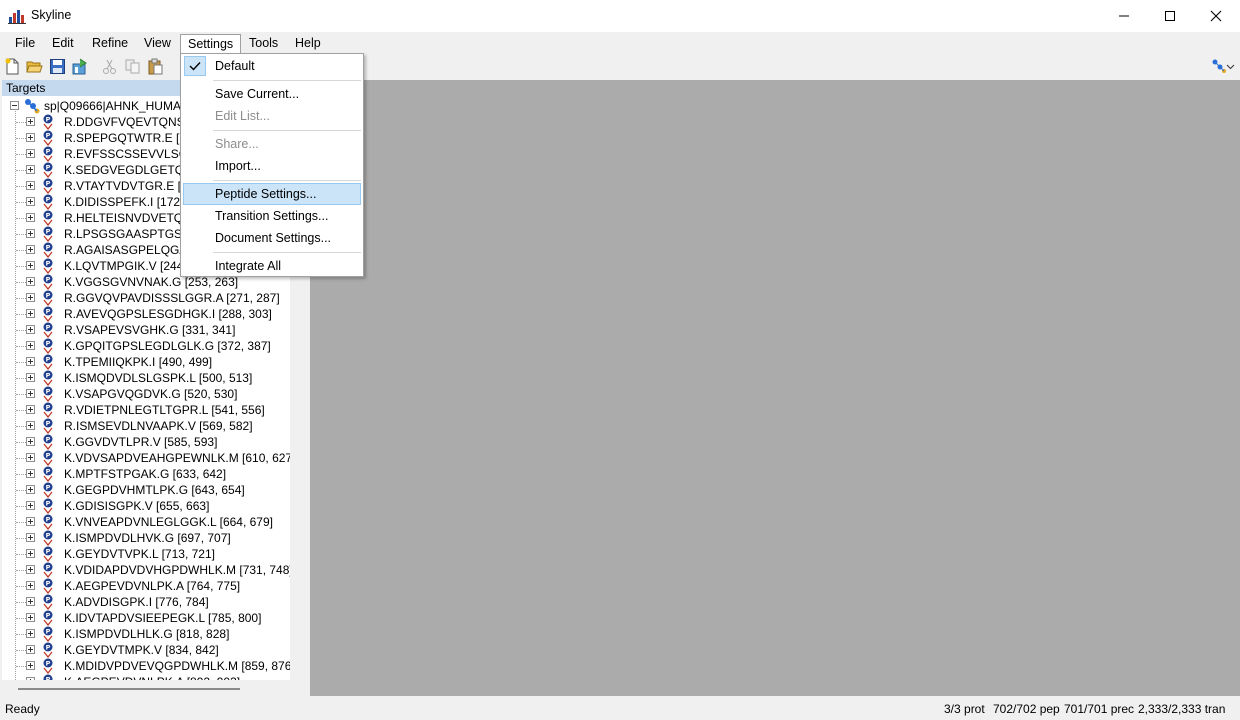 This screenshot has height=720, width=1240. I want to click on peptide-node: P R.AVEVQGPSLESGDHGK.I [288, 303], so click(146, 314).